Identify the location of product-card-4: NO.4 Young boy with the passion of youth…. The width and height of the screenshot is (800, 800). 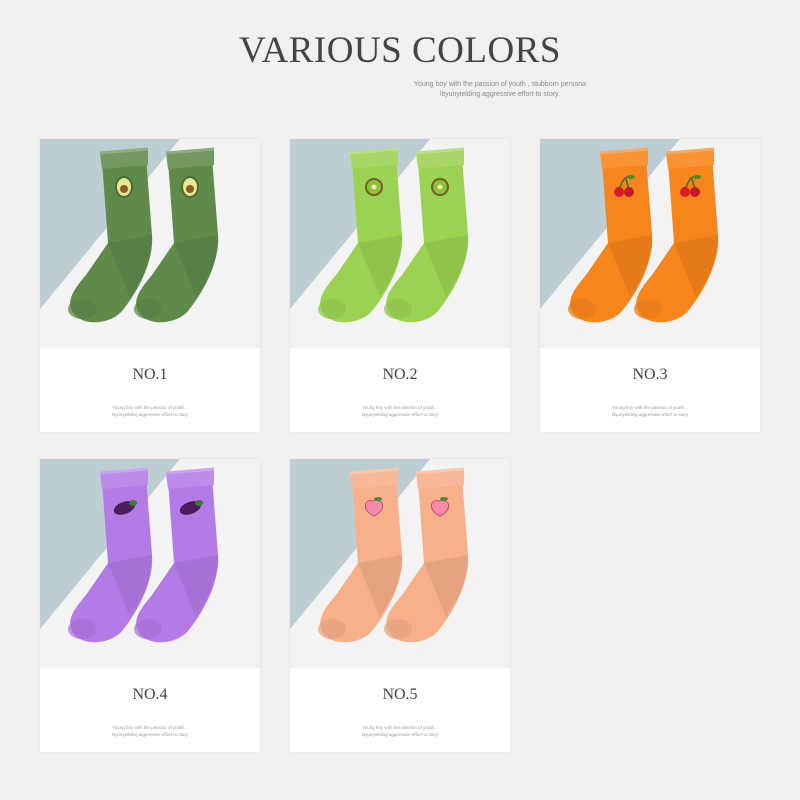
(150, 605).